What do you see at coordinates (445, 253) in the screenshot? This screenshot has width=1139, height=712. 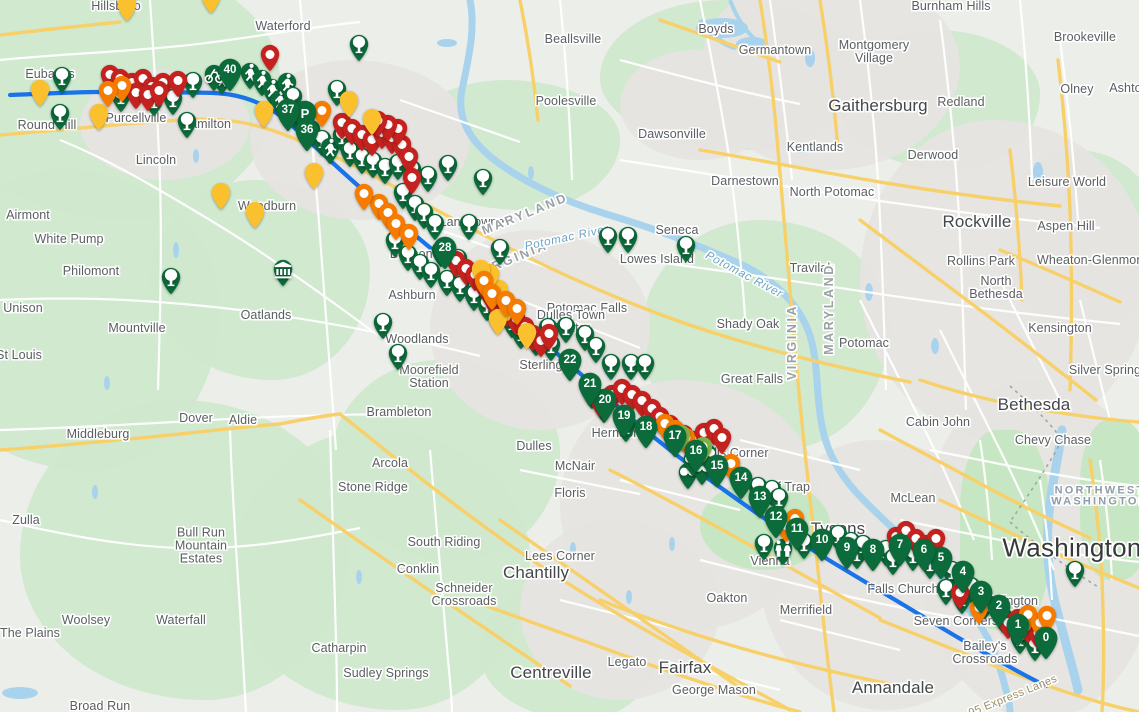 I see `mile-marker-28: 28` at bounding box center [445, 253].